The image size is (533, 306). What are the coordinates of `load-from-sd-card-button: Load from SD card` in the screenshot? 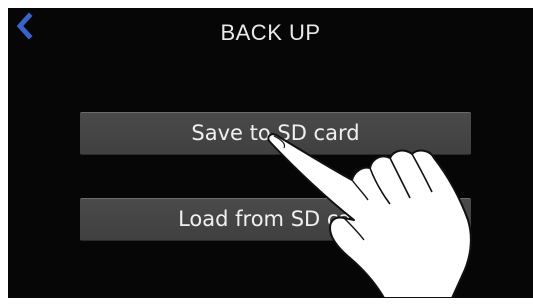 It's located at (275, 219).